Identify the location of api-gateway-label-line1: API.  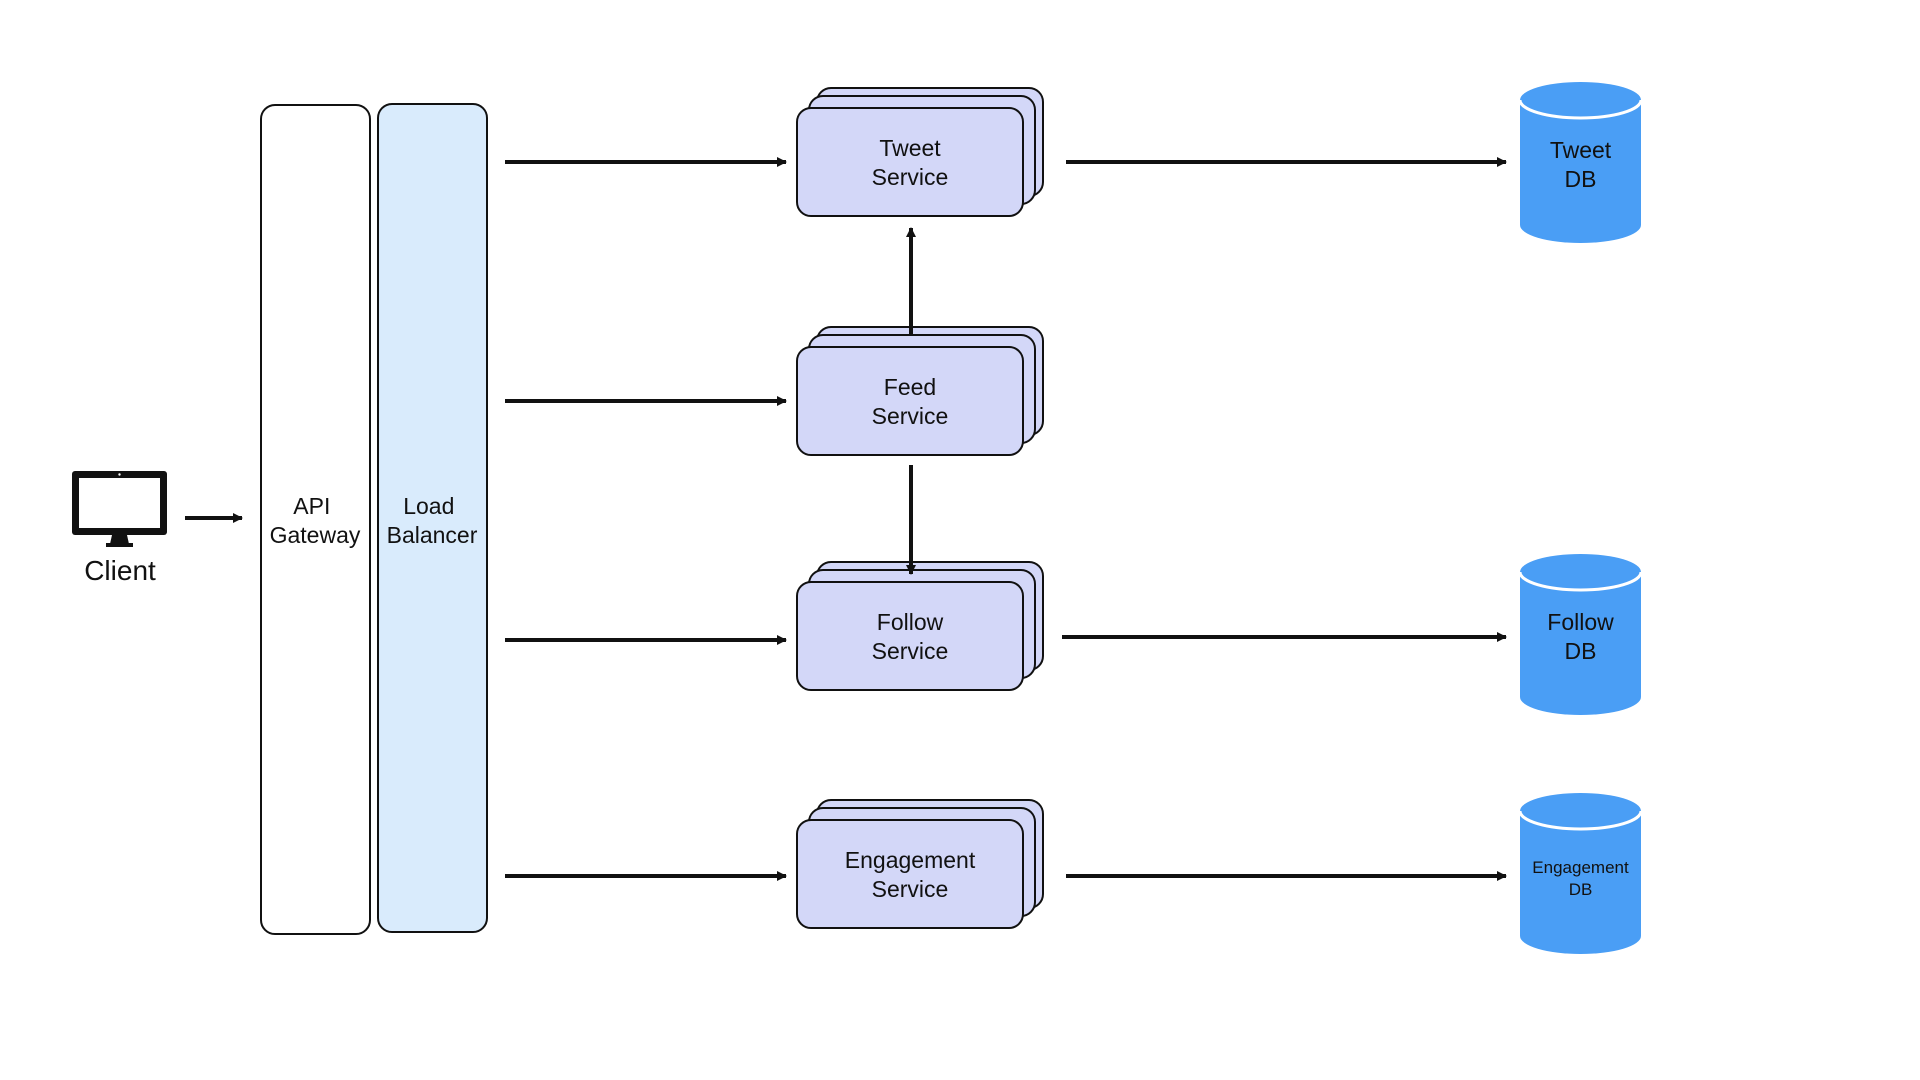
(311, 506).